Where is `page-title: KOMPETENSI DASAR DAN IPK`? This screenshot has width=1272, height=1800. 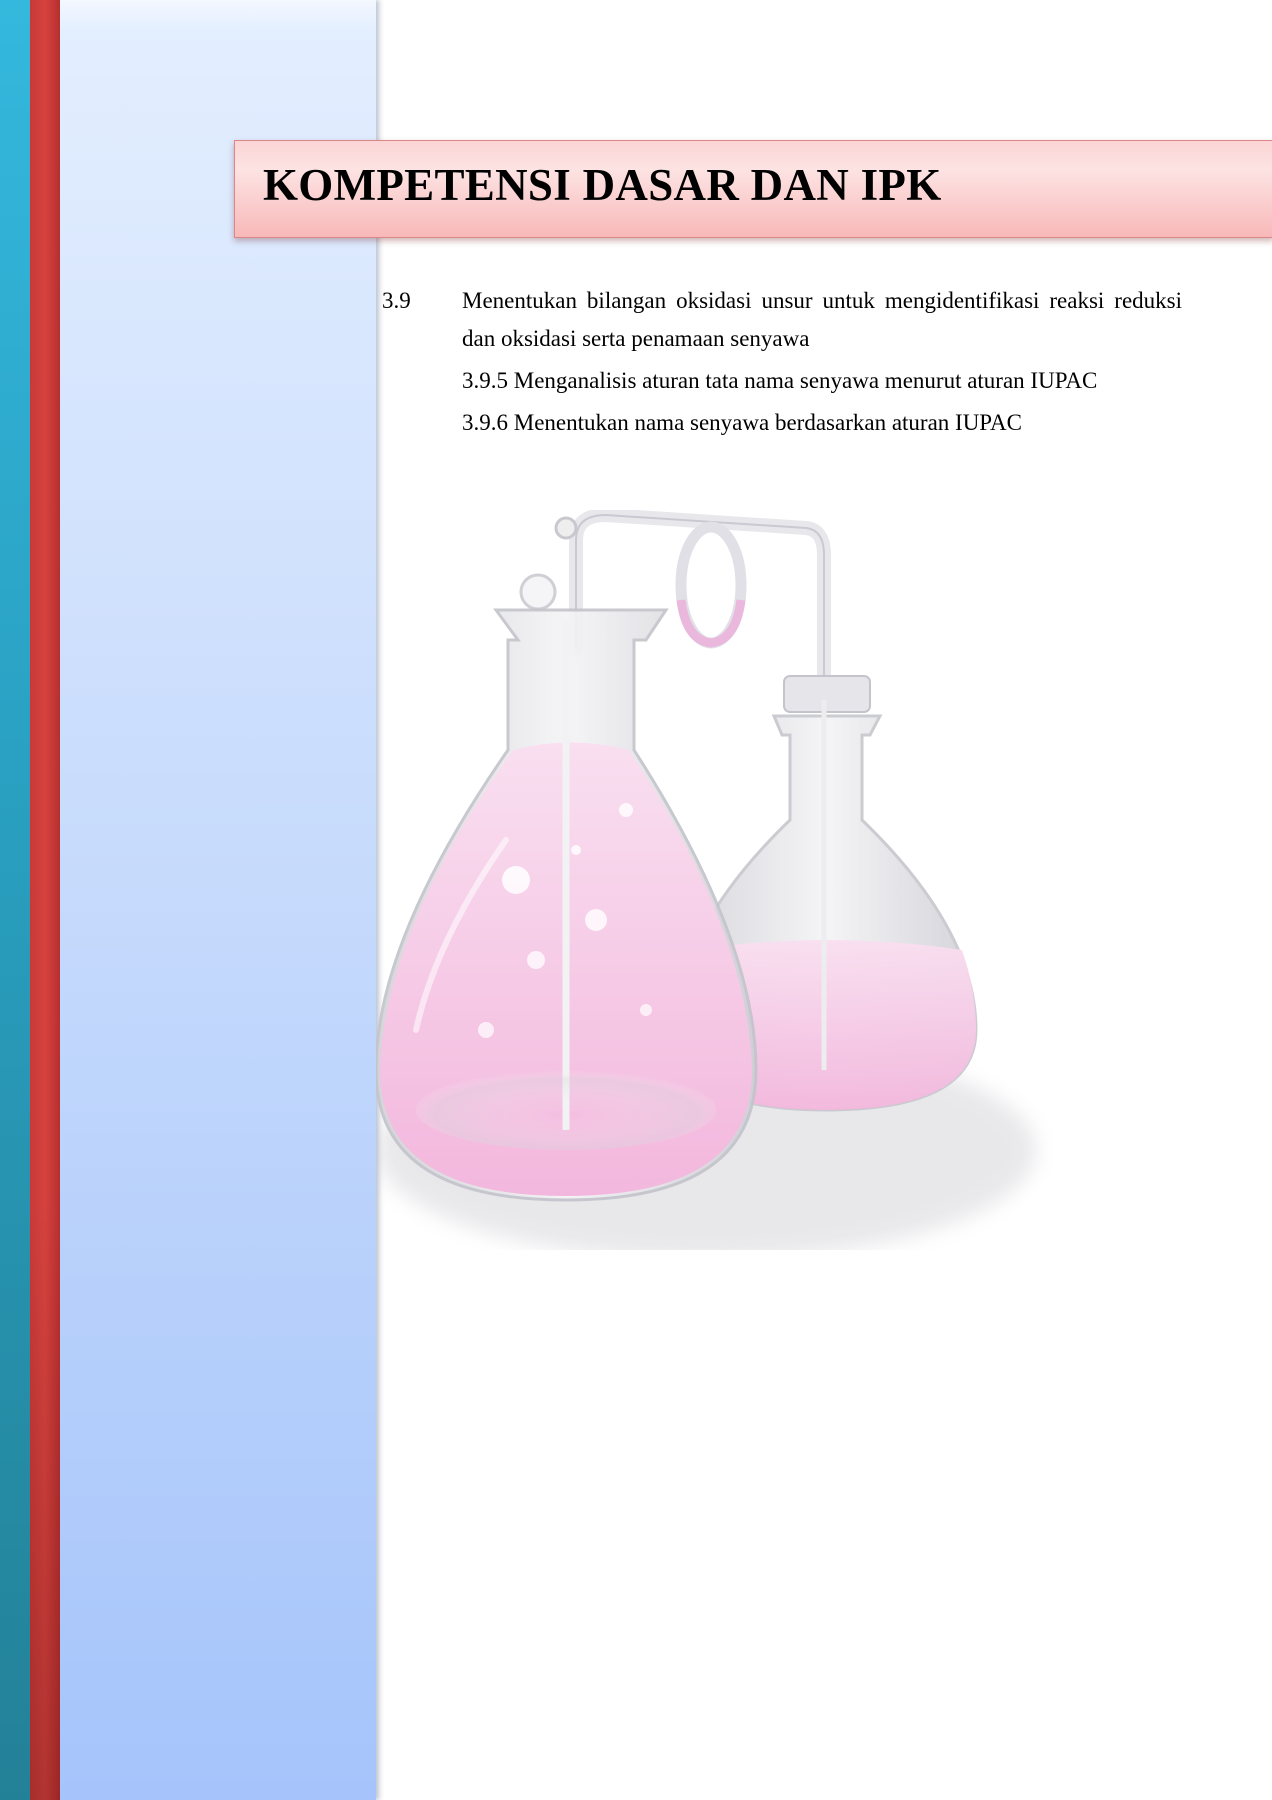 page-title: KOMPETENSI DASAR DAN IPK is located at coordinates (602, 185).